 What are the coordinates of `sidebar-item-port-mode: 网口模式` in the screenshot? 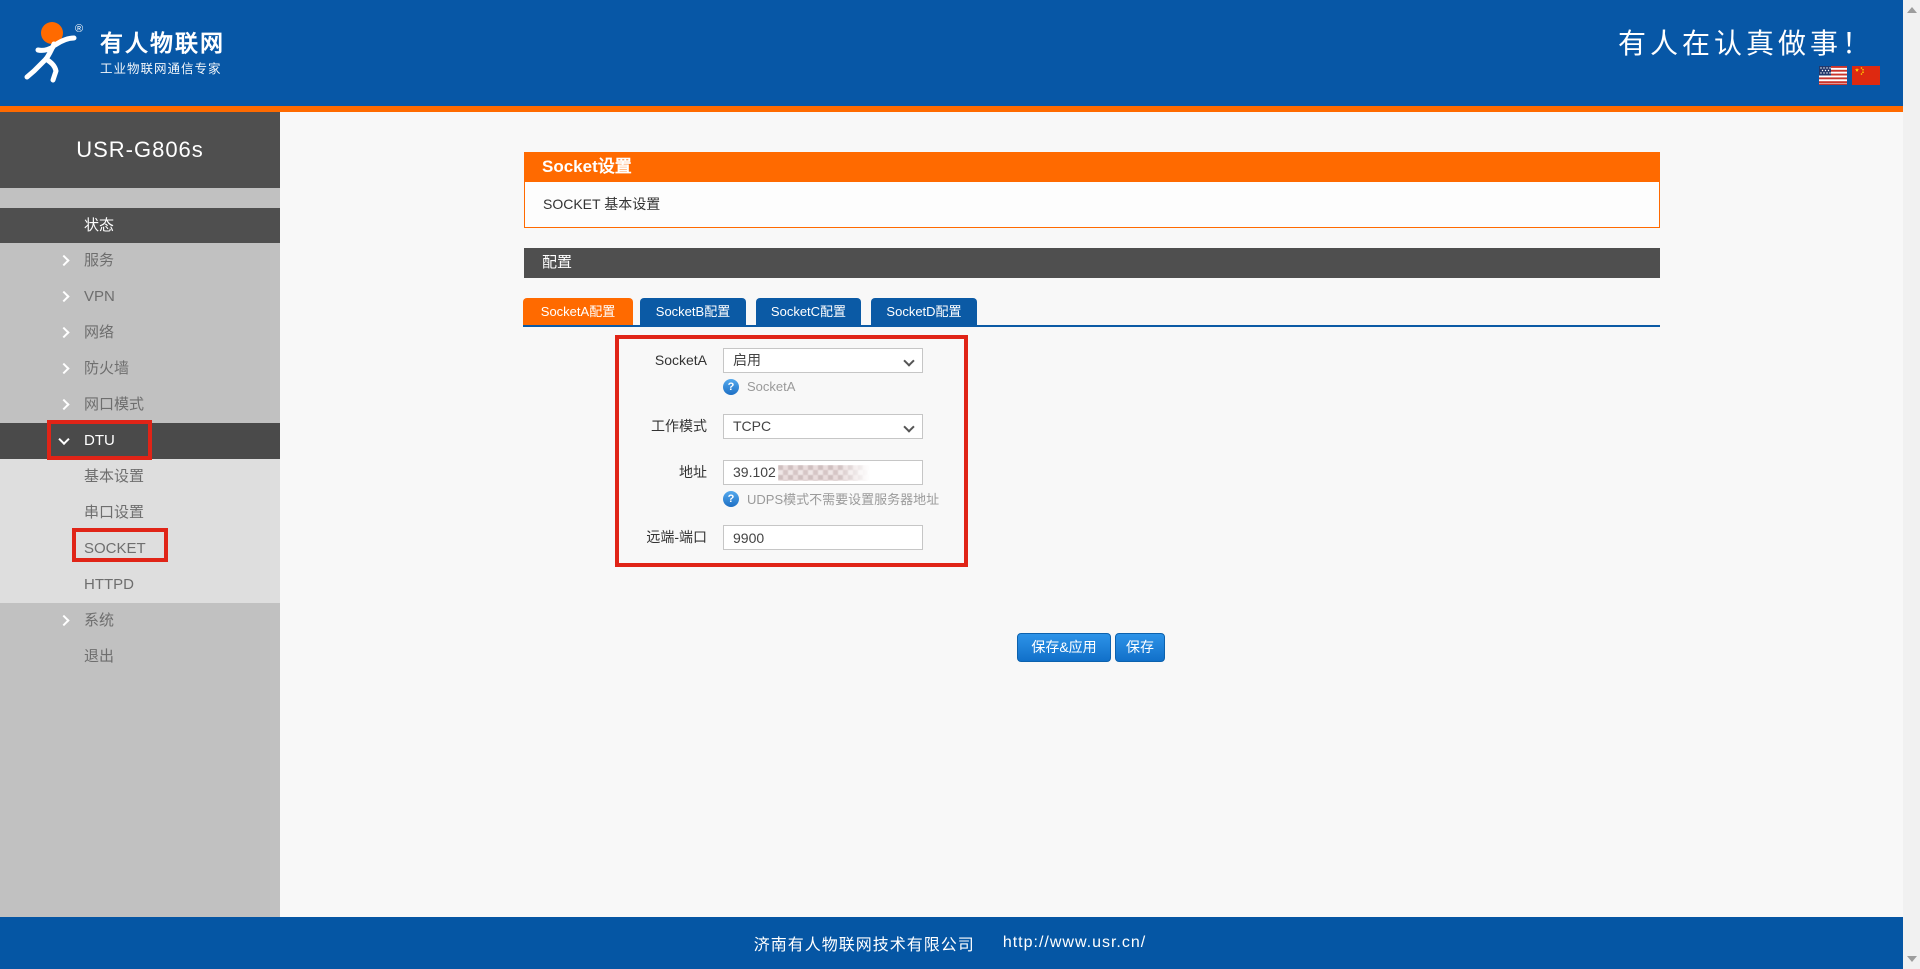 It's located at (140, 405).